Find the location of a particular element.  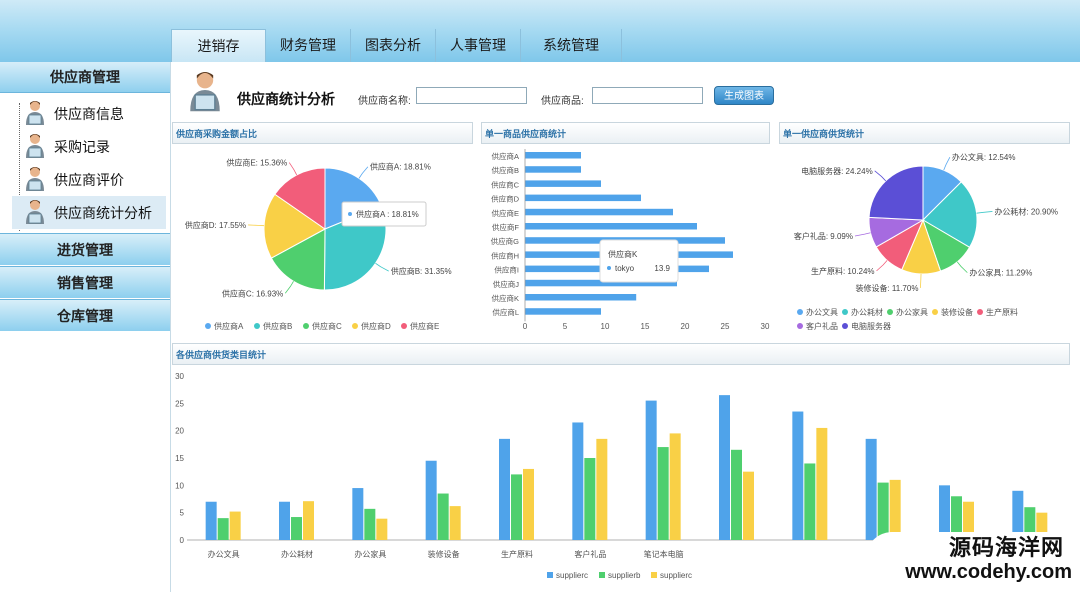

x-tick-label: 25 is located at coordinates (725, 326).